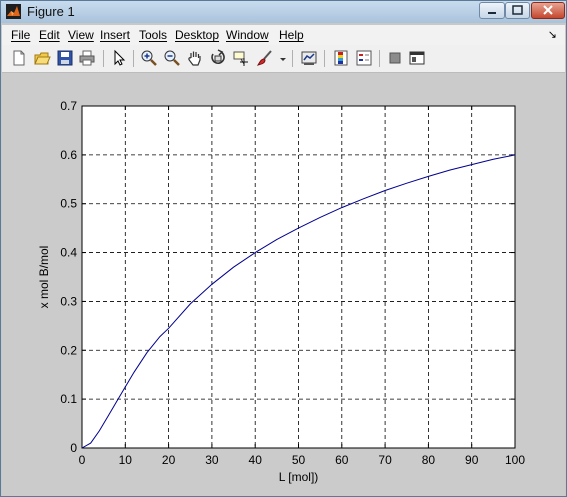 This screenshot has height=497, width=567. Describe the element at coordinates (395, 58) in the screenshot. I see `hide-plot-tools-icon` at that location.